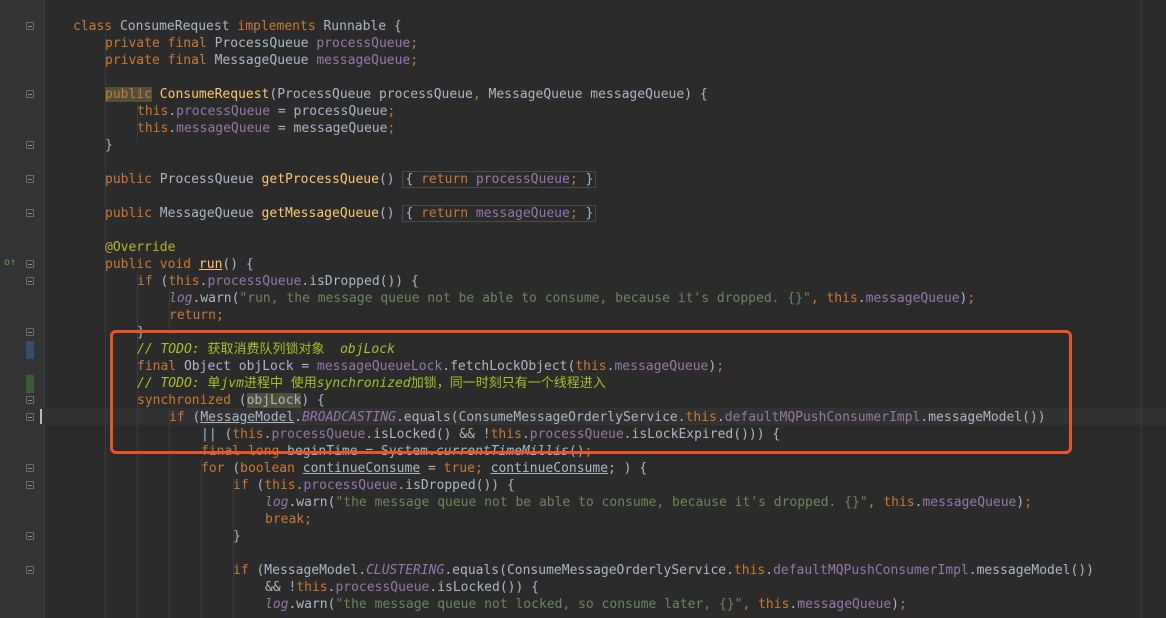  Describe the element at coordinates (196, 315) in the screenshot. I see `code-line: return;` at that location.